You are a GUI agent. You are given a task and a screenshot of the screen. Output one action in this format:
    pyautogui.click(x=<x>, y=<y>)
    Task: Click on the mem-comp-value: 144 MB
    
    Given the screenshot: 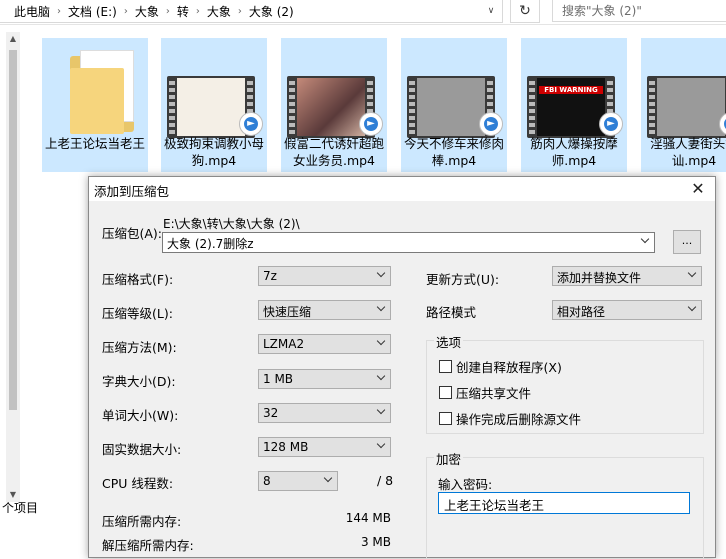 What is the action you would take?
    pyautogui.click(x=368, y=518)
    